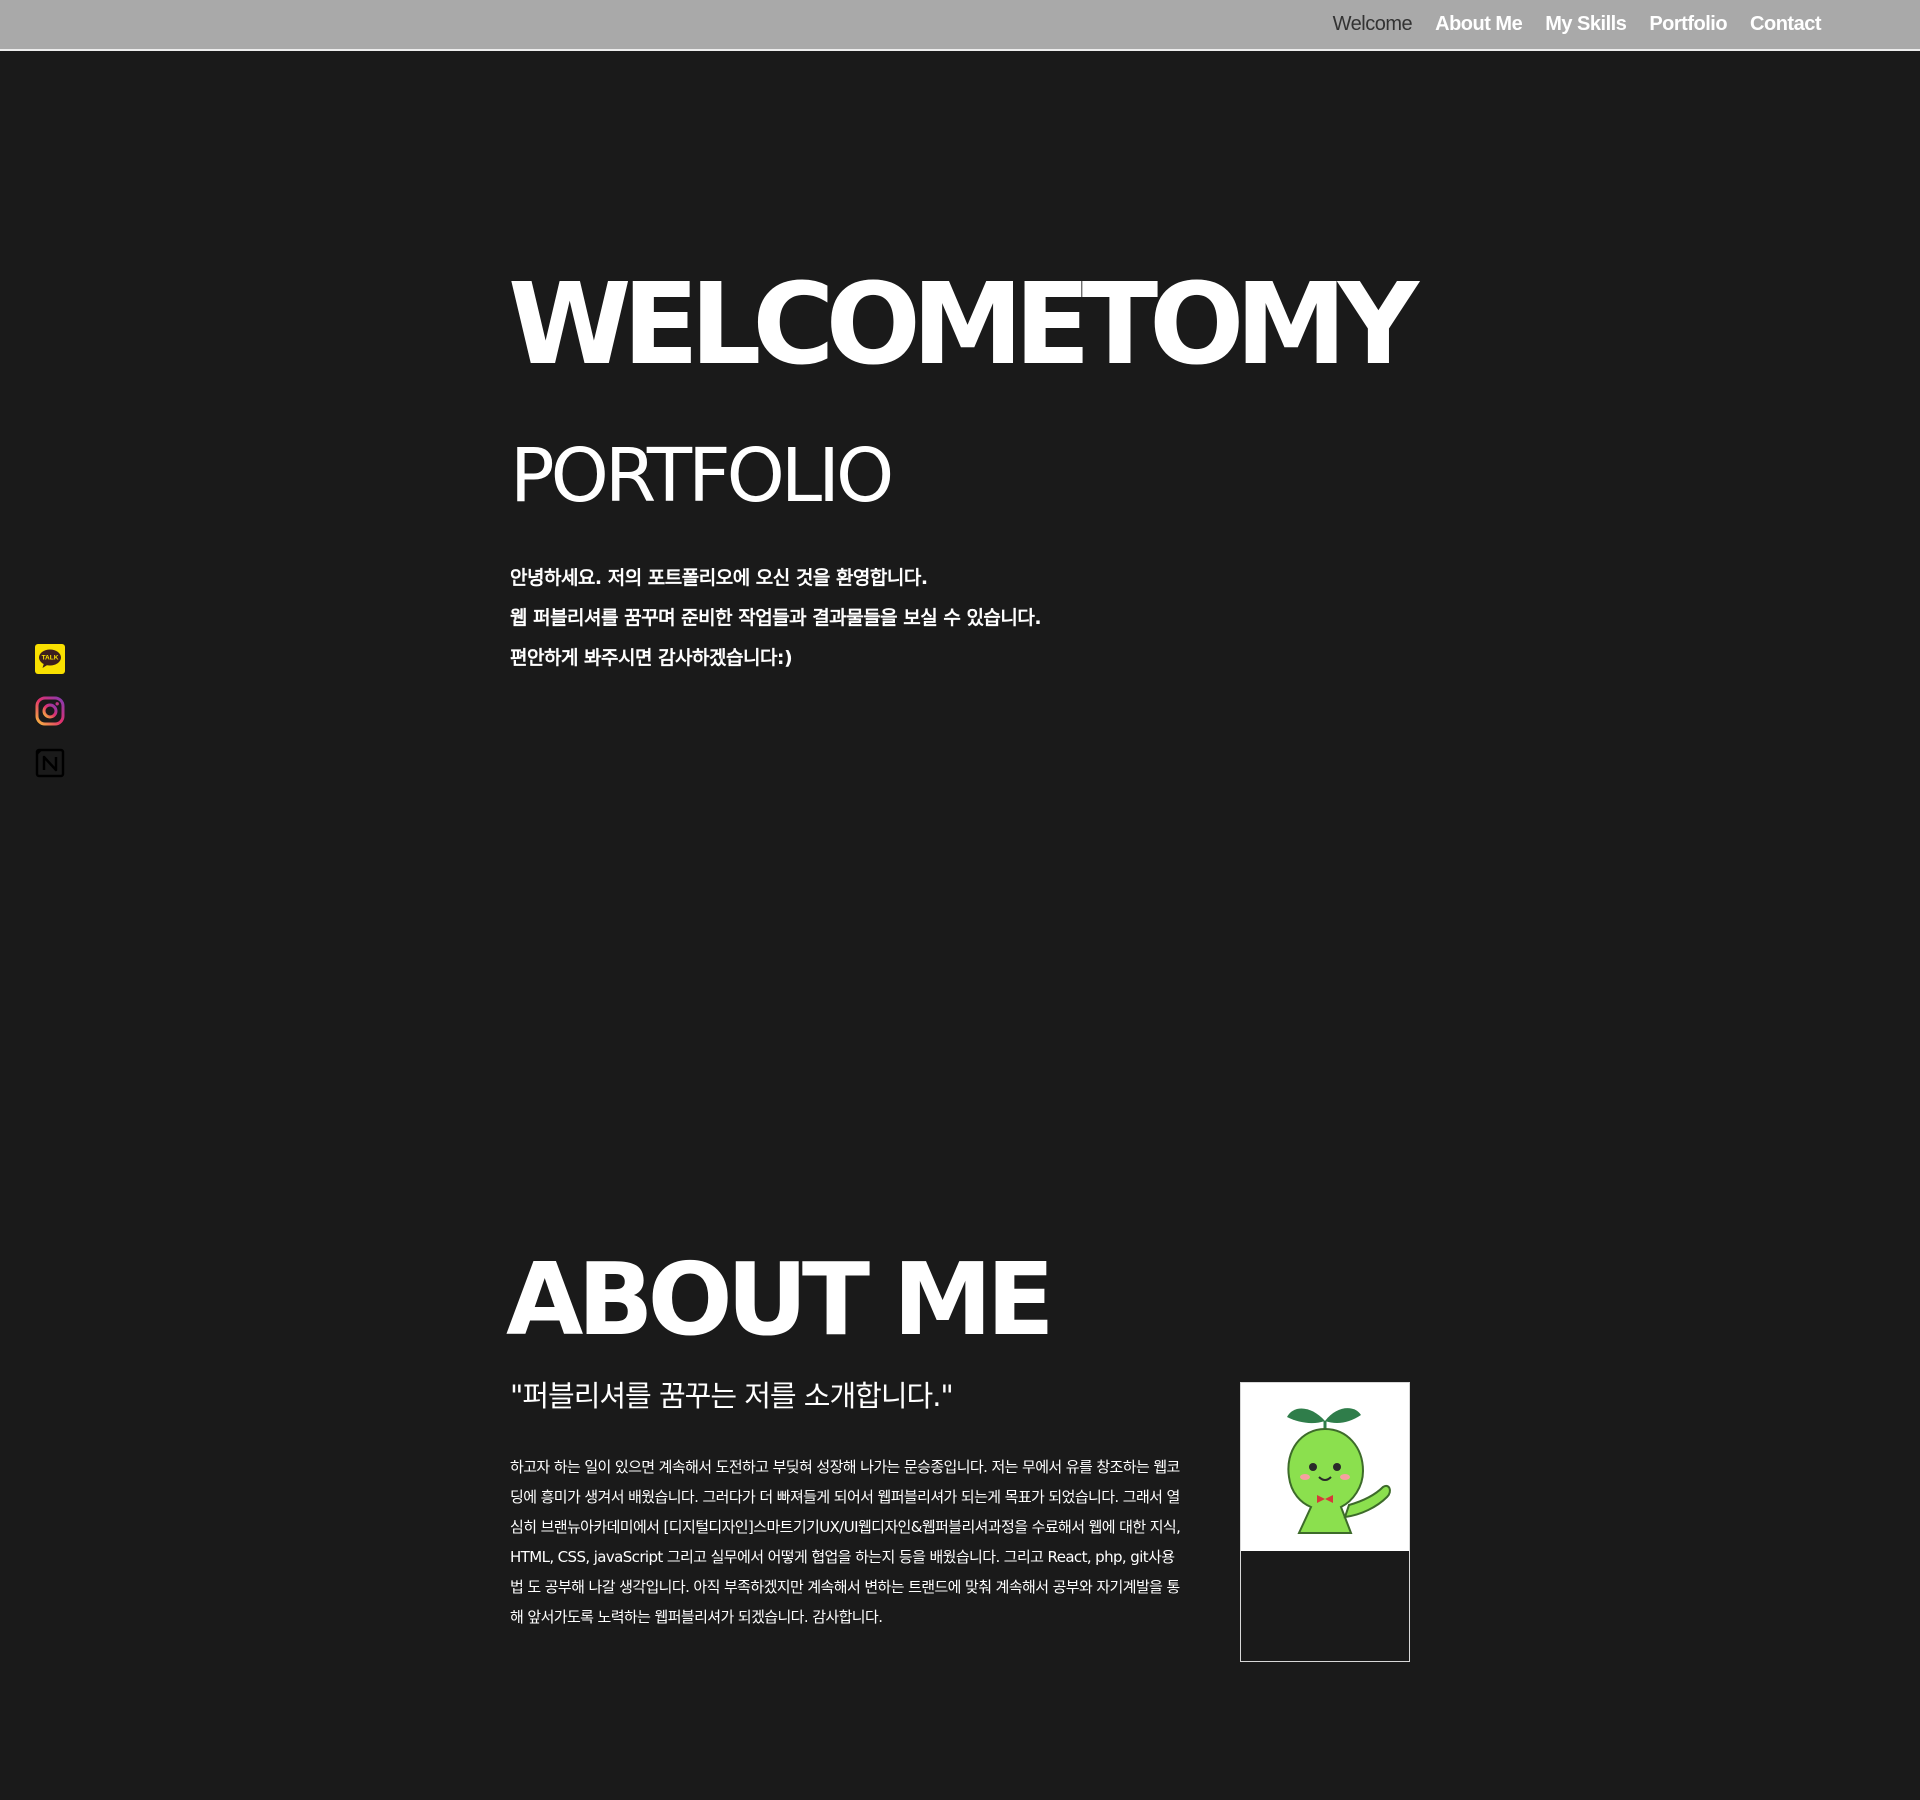  I want to click on sprout-character-icon, so click(1325, 1467).